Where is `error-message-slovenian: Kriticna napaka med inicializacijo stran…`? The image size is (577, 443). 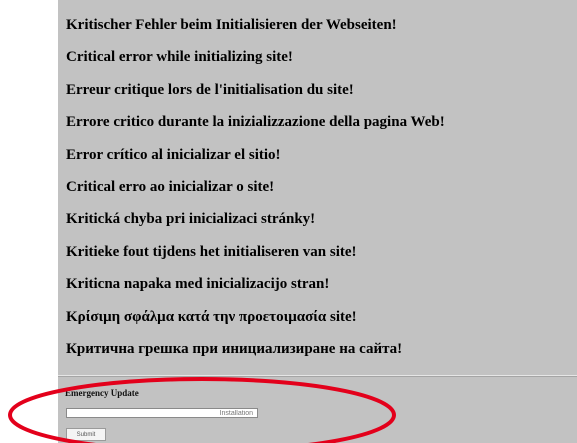
error-message-slovenian: Kriticna napaka med inicializacijo stran… is located at coordinates (198, 284).